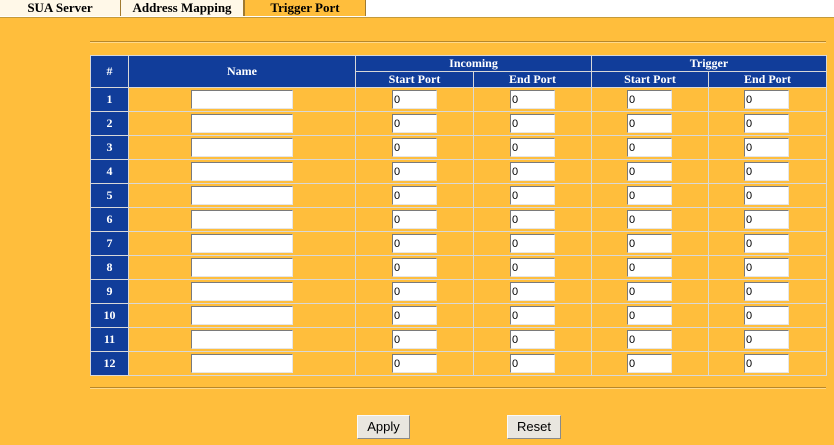 The width and height of the screenshot is (834, 445). What do you see at coordinates (534, 427) in the screenshot?
I see `reset-button: Reset` at bounding box center [534, 427].